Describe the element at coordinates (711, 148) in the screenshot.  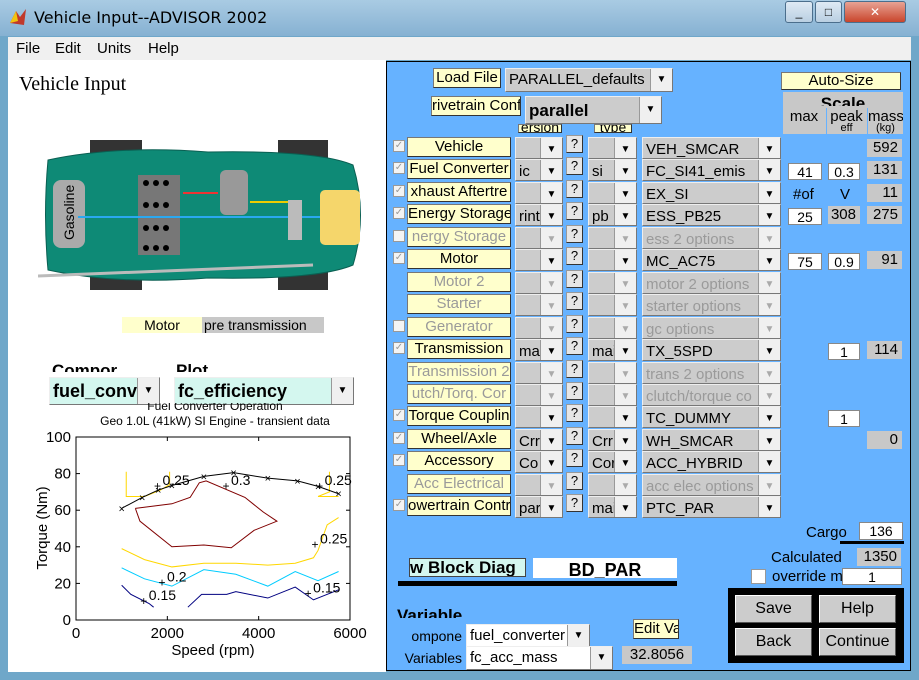
I see `component-file-select: VEH_SMCAR ▼` at that location.